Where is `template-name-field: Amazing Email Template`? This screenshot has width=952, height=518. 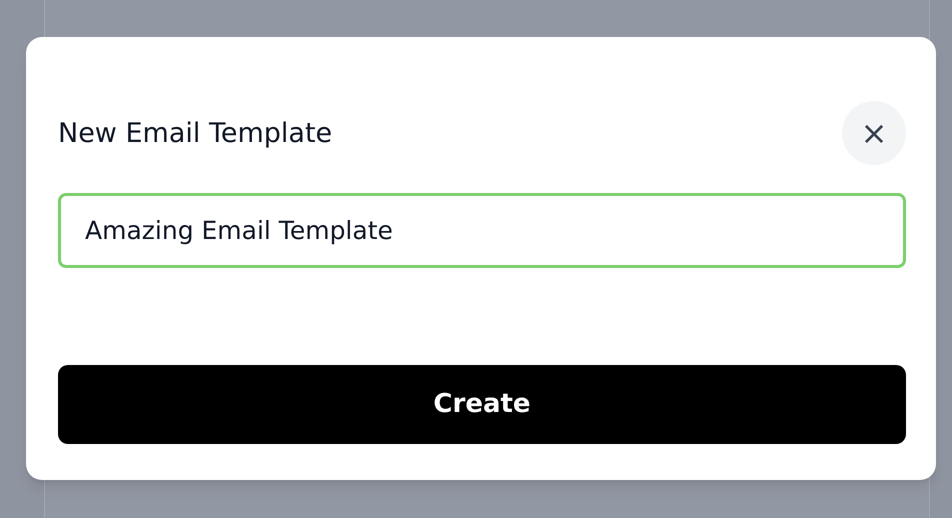
template-name-field: Amazing Email Template is located at coordinates (482, 230).